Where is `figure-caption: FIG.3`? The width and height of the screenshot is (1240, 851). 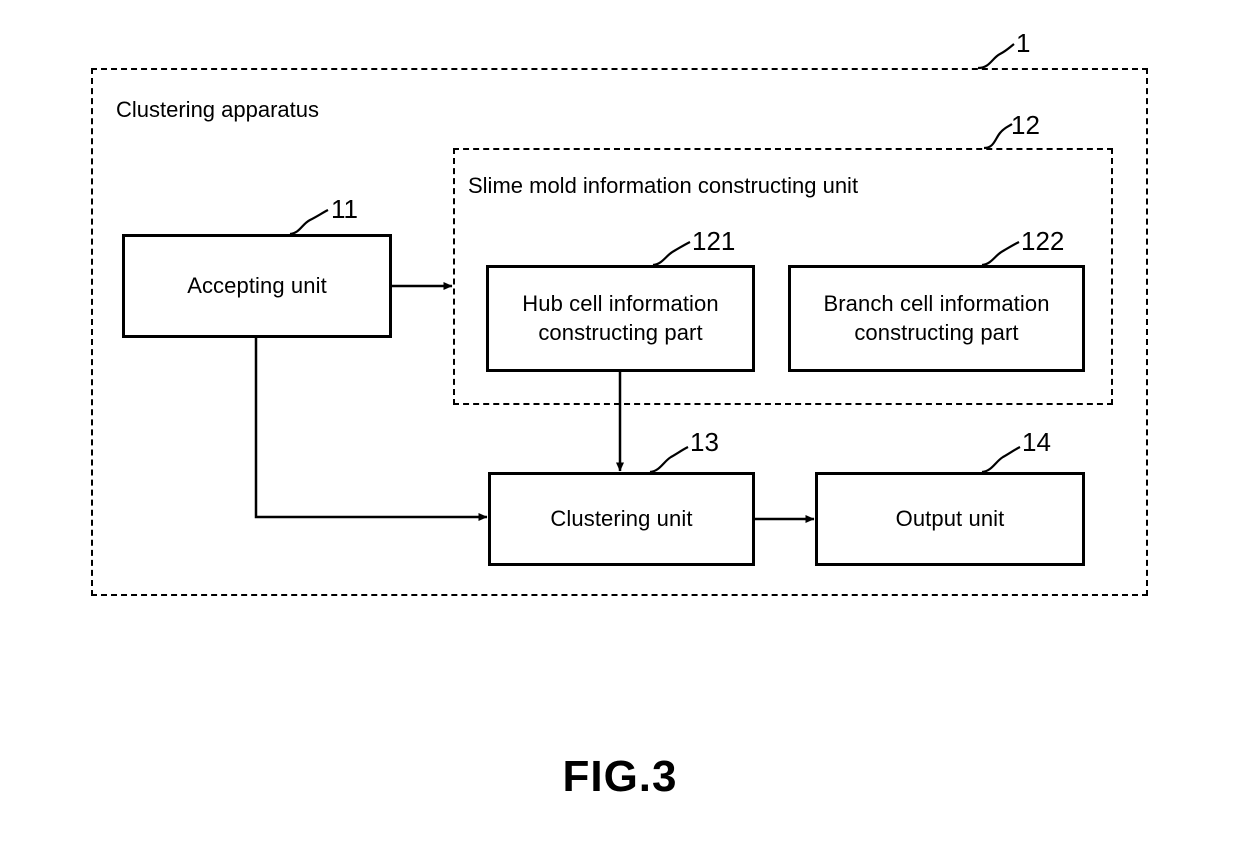
figure-caption: FIG.3 is located at coordinates (620, 776).